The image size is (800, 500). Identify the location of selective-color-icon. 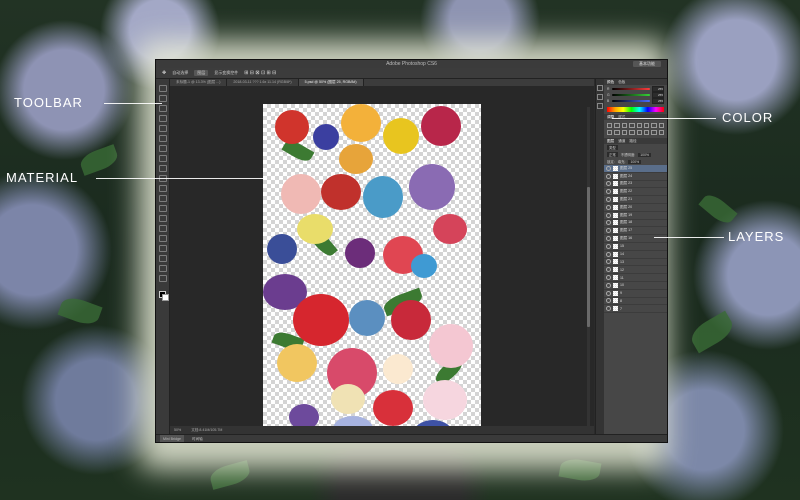
(661, 132).